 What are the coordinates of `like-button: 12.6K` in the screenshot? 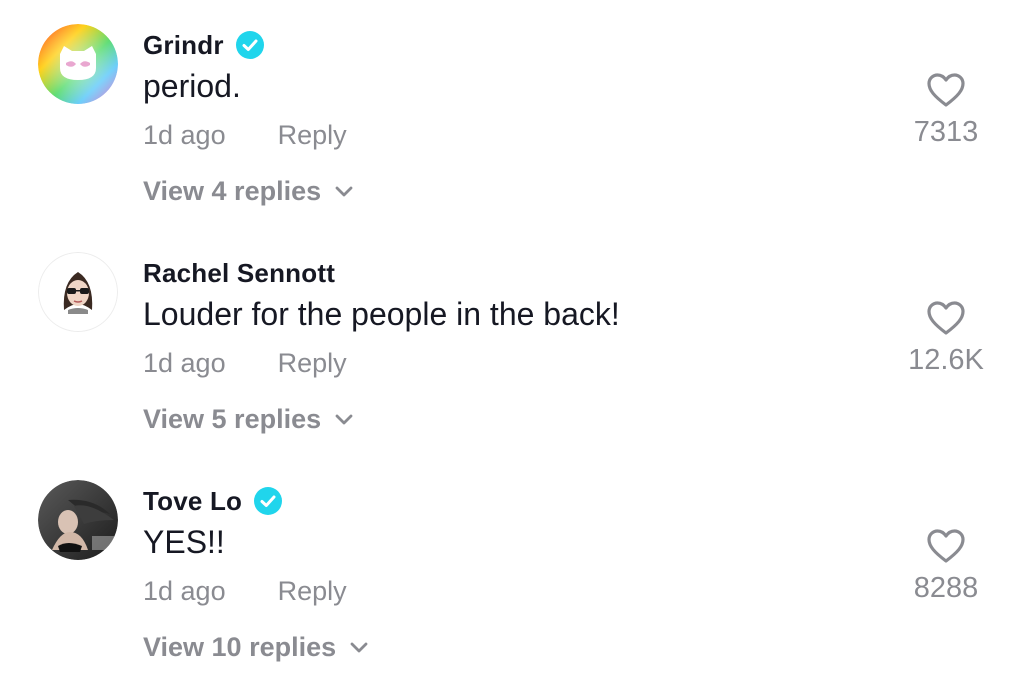 It's located at (946, 338).